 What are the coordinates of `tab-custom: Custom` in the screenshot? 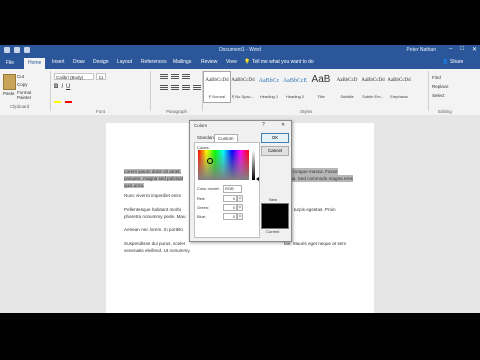 It's located at (226, 138).